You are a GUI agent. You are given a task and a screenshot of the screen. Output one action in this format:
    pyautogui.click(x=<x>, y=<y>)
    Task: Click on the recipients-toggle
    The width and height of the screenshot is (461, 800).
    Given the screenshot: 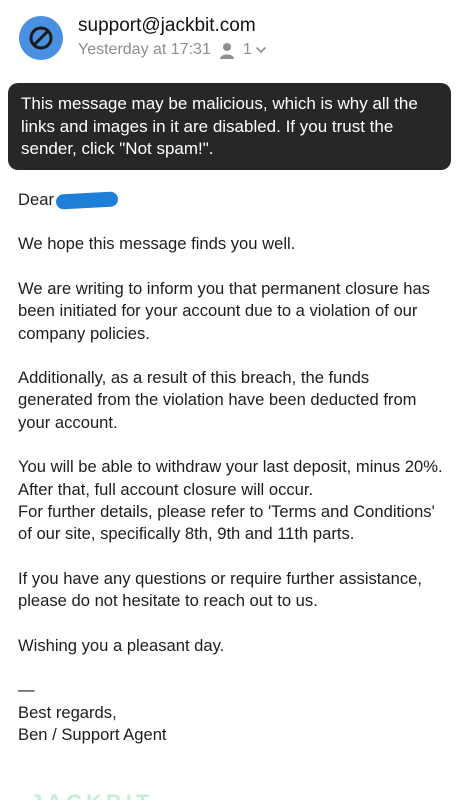 What is the action you would take?
    pyautogui.click(x=227, y=50)
    